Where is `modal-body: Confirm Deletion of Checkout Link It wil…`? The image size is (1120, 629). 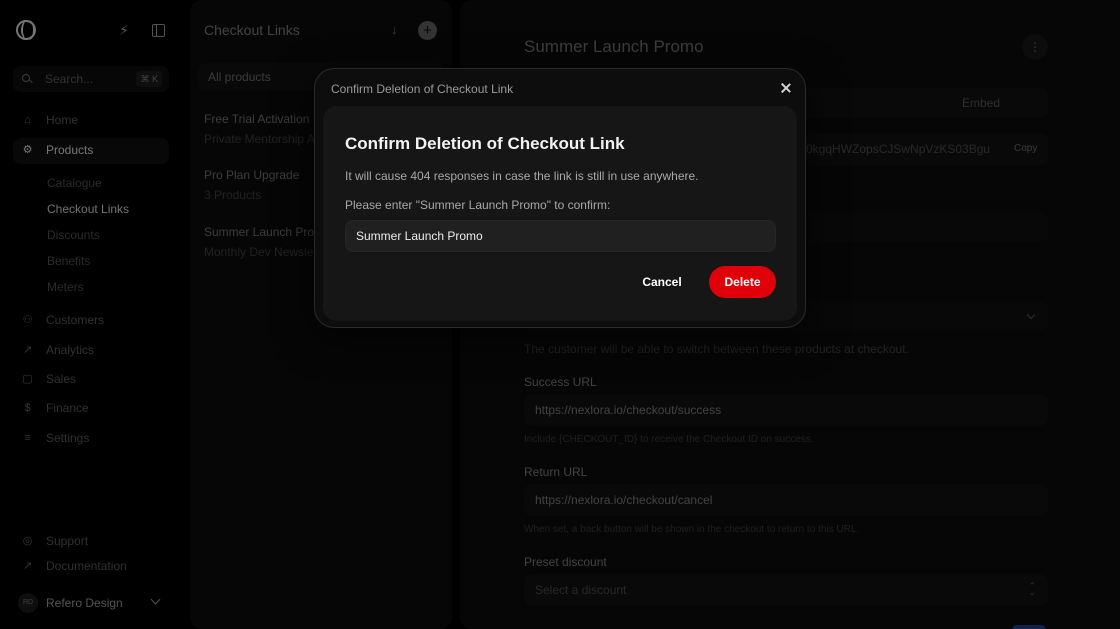
modal-body: Confirm Deletion of Checkout Link It wil… is located at coordinates (560, 213).